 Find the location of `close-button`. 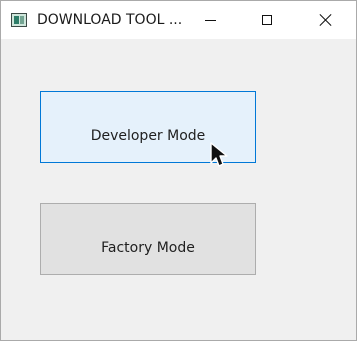

close-button is located at coordinates (326, 20).